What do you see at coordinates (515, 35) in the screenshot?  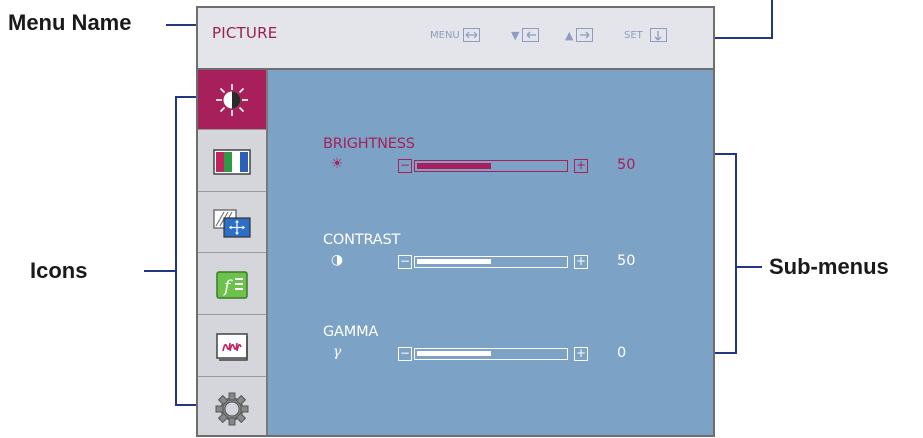 I see `down-triangle-icon: ▼` at bounding box center [515, 35].